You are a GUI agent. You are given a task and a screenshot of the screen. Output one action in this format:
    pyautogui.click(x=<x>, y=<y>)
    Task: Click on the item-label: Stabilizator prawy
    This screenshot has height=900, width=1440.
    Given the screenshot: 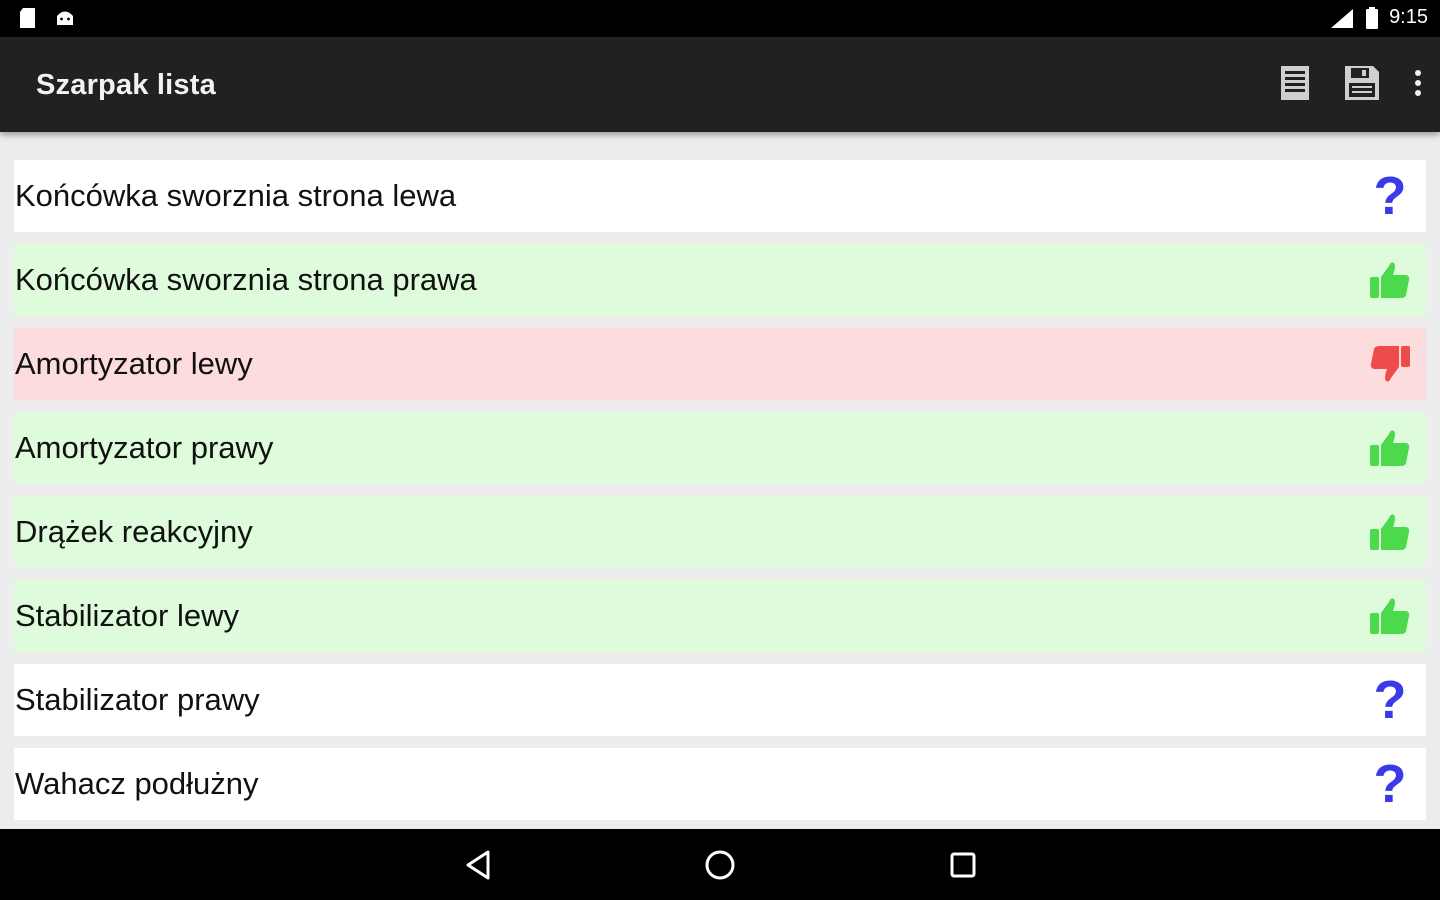 What is the action you would take?
    pyautogui.click(x=137, y=699)
    